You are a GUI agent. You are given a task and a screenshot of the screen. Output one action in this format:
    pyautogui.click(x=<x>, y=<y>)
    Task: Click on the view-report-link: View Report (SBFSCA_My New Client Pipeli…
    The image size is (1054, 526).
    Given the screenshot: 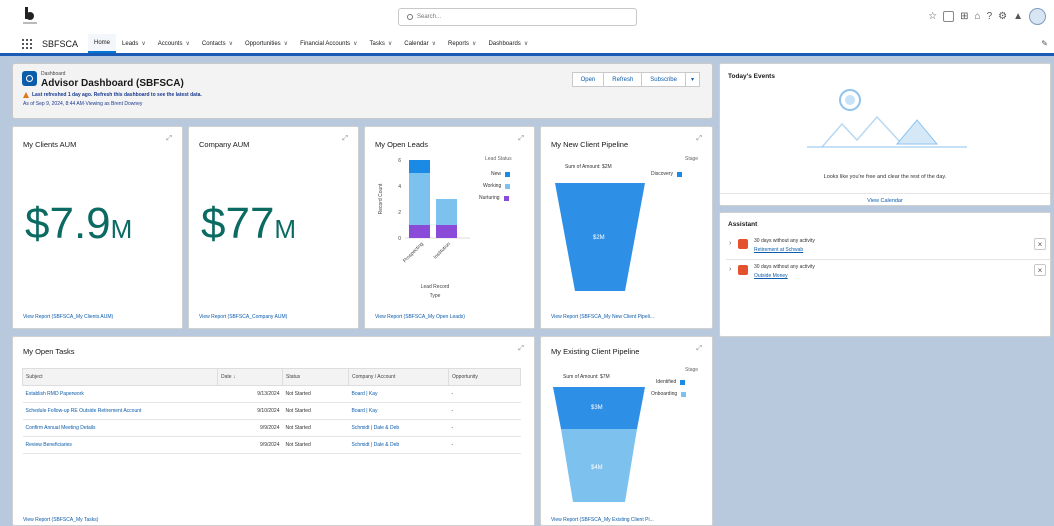 What is the action you would take?
    pyautogui.click(x=602, y=317)
    